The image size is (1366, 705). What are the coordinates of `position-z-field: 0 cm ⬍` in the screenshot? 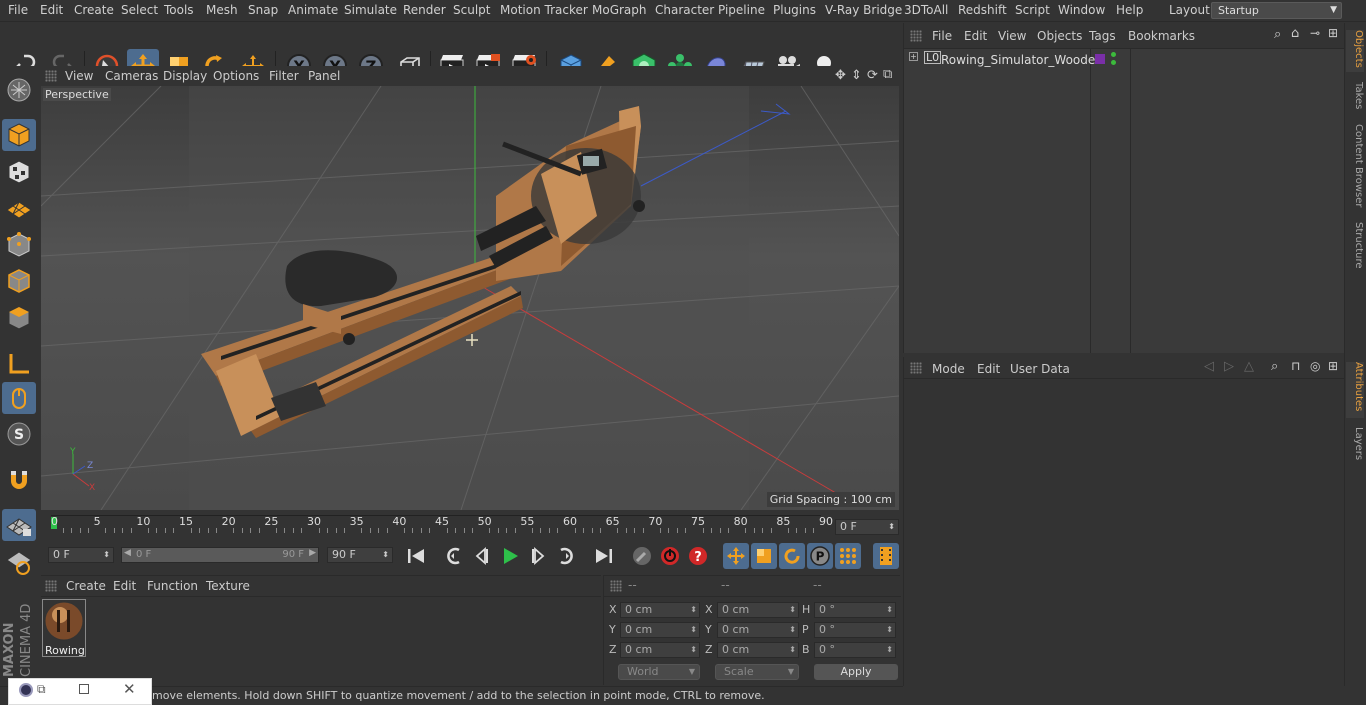 It's located at (660, 650).